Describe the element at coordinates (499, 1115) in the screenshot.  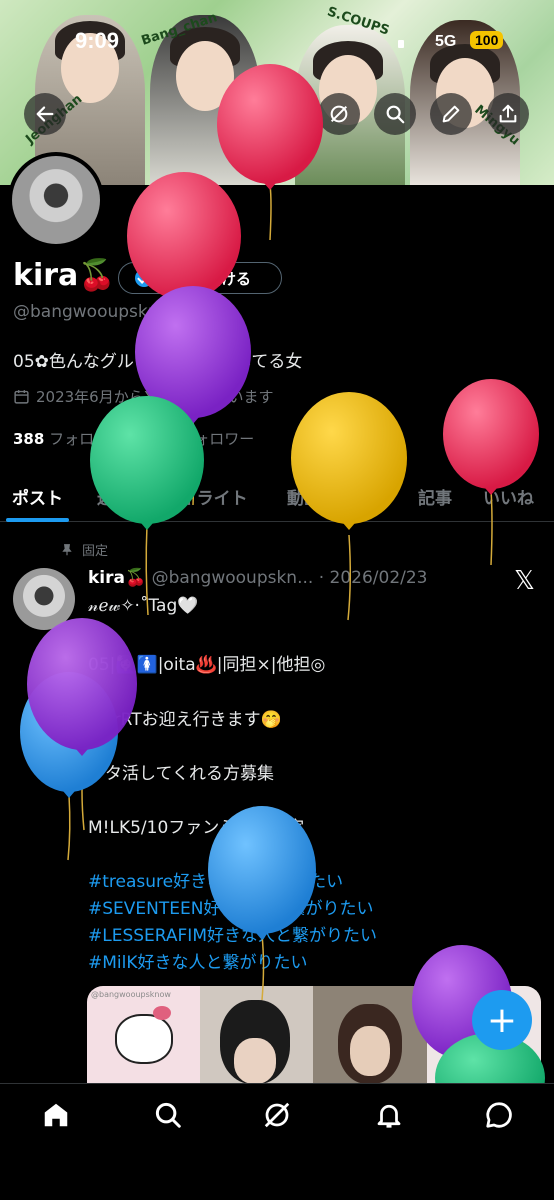
I see `message-icon` at that location.